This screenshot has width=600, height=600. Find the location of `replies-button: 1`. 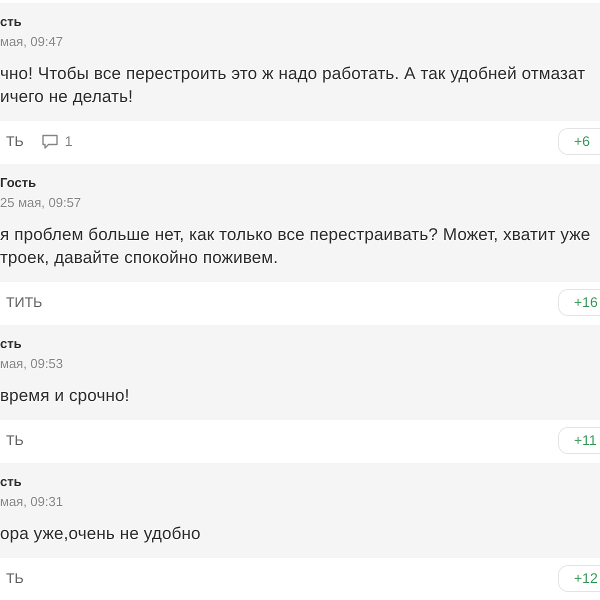

replies-button: 1 is located at coordinates (57, 141).